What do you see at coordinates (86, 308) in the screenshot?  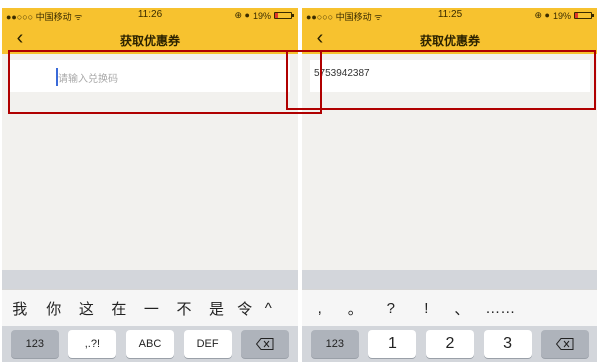 I see `candidate-item: 这` at bounding box center [86, 308].